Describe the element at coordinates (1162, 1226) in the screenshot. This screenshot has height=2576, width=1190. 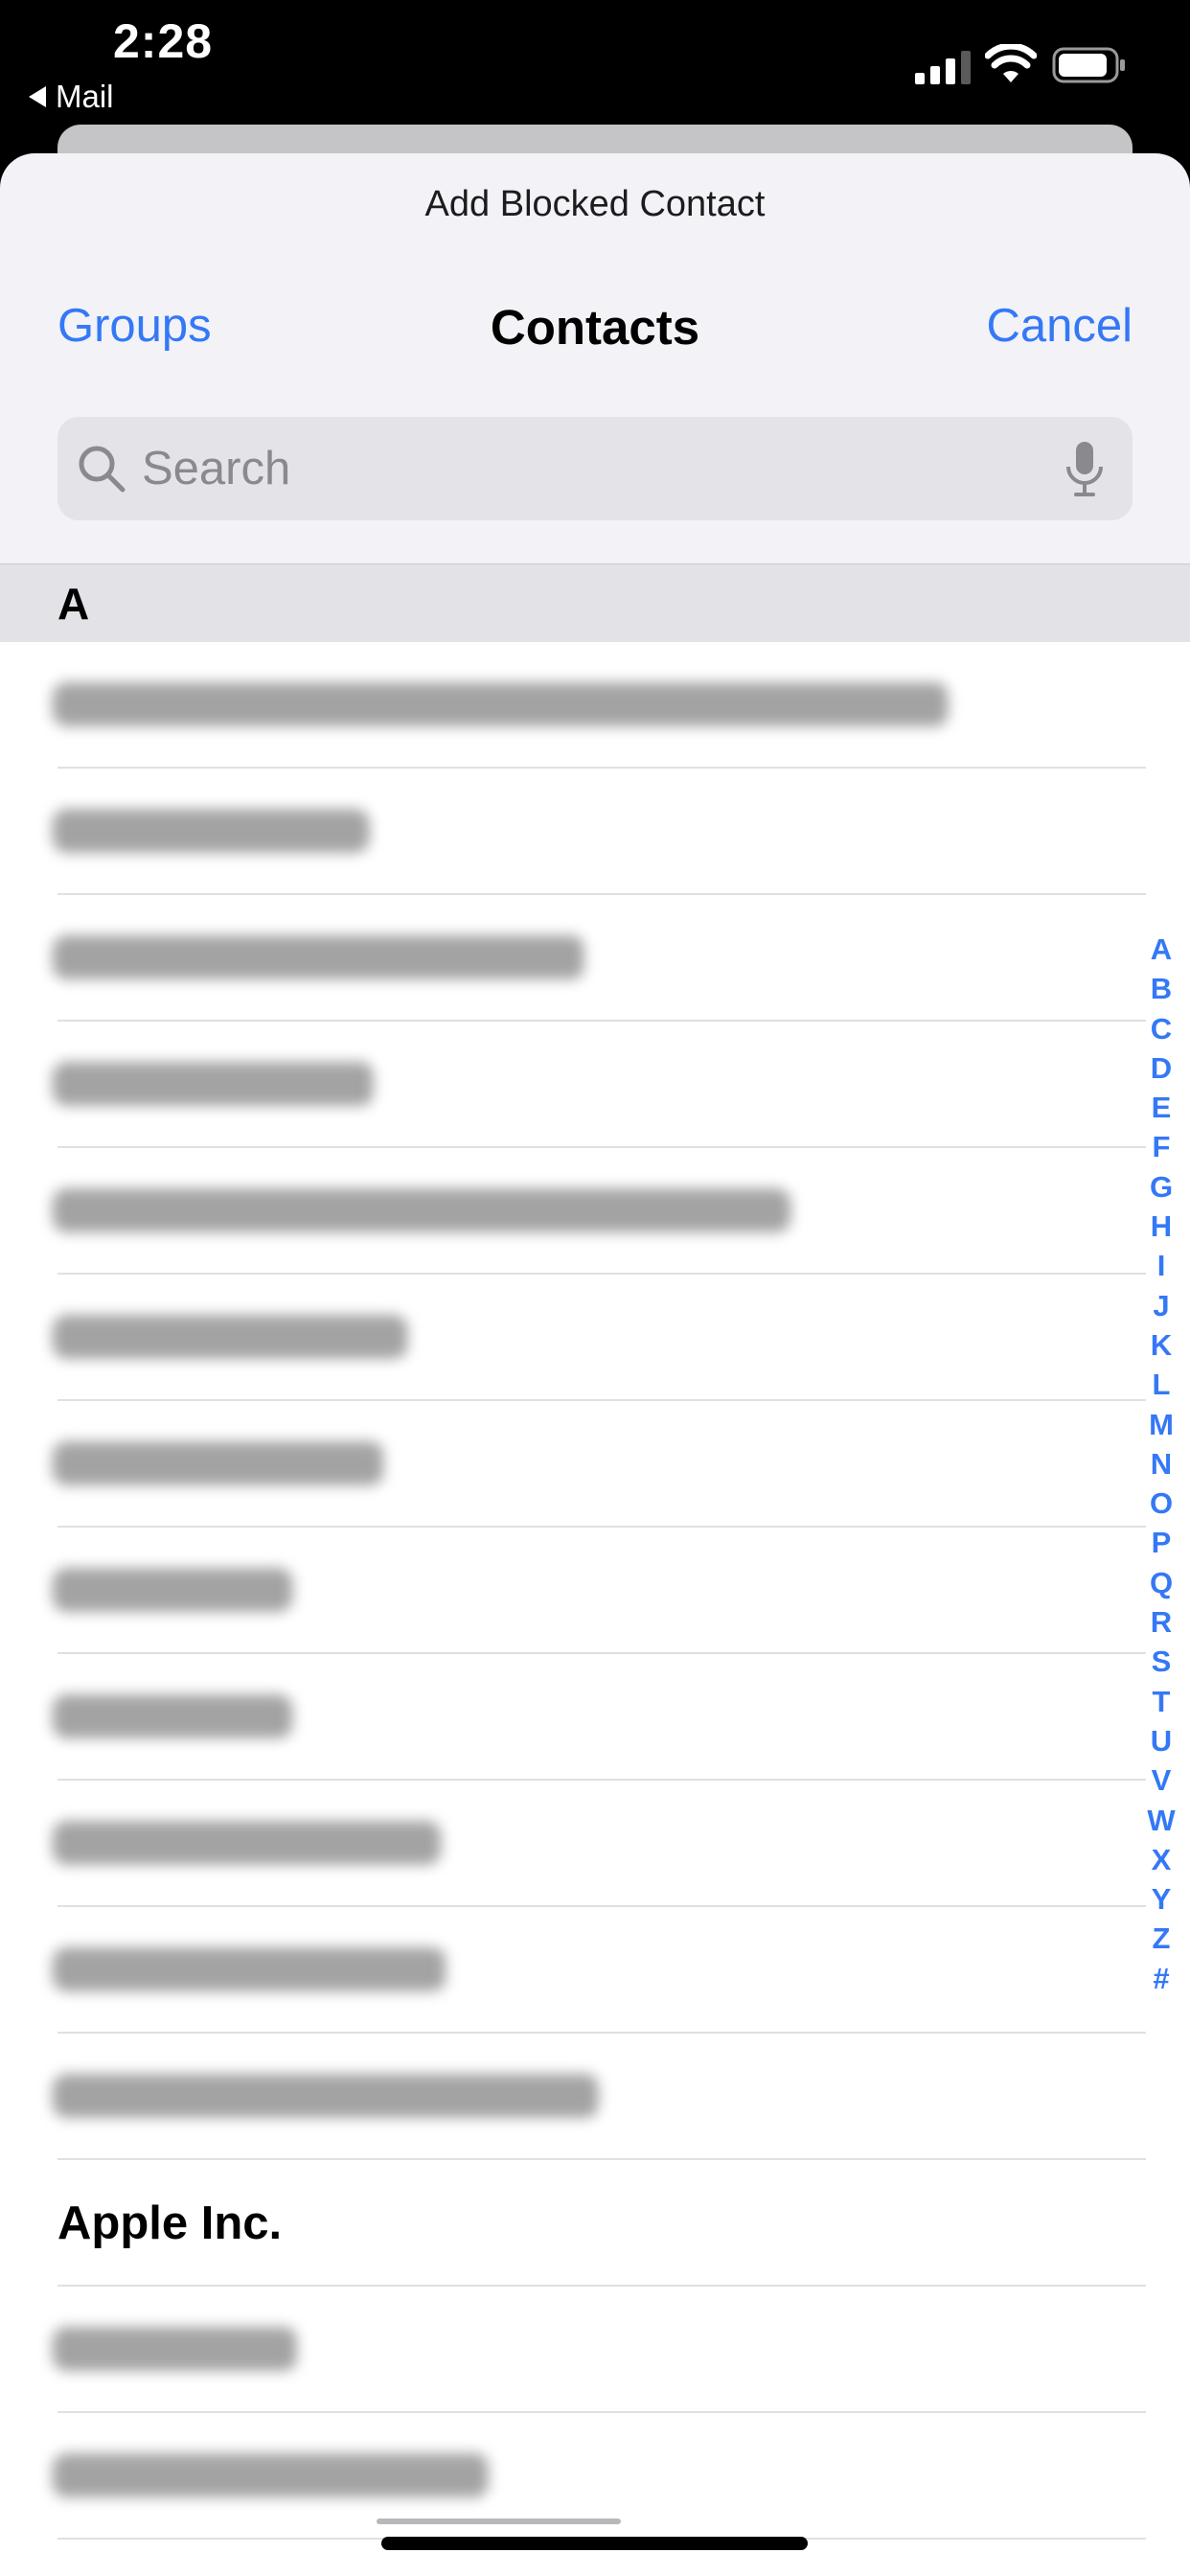
I see `index-letter: H` at that location.